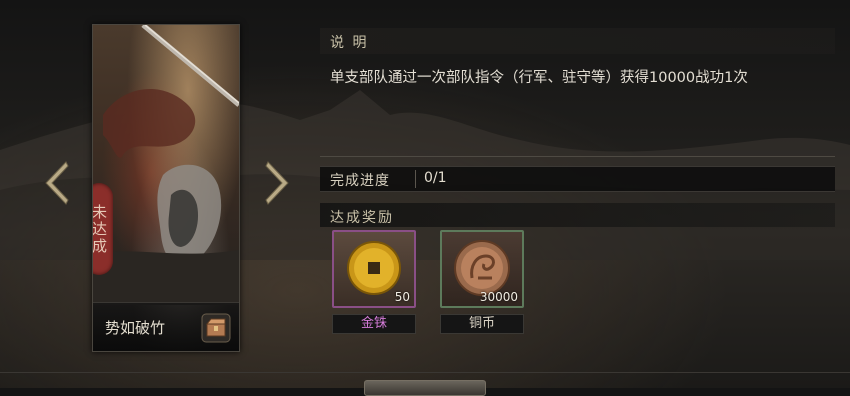 The width and height of the screenshot is (850, 396). What do you see at coordinates (425, 372) in the screenshot?
I see `bottom-divider` at bounding box center [425, 372].